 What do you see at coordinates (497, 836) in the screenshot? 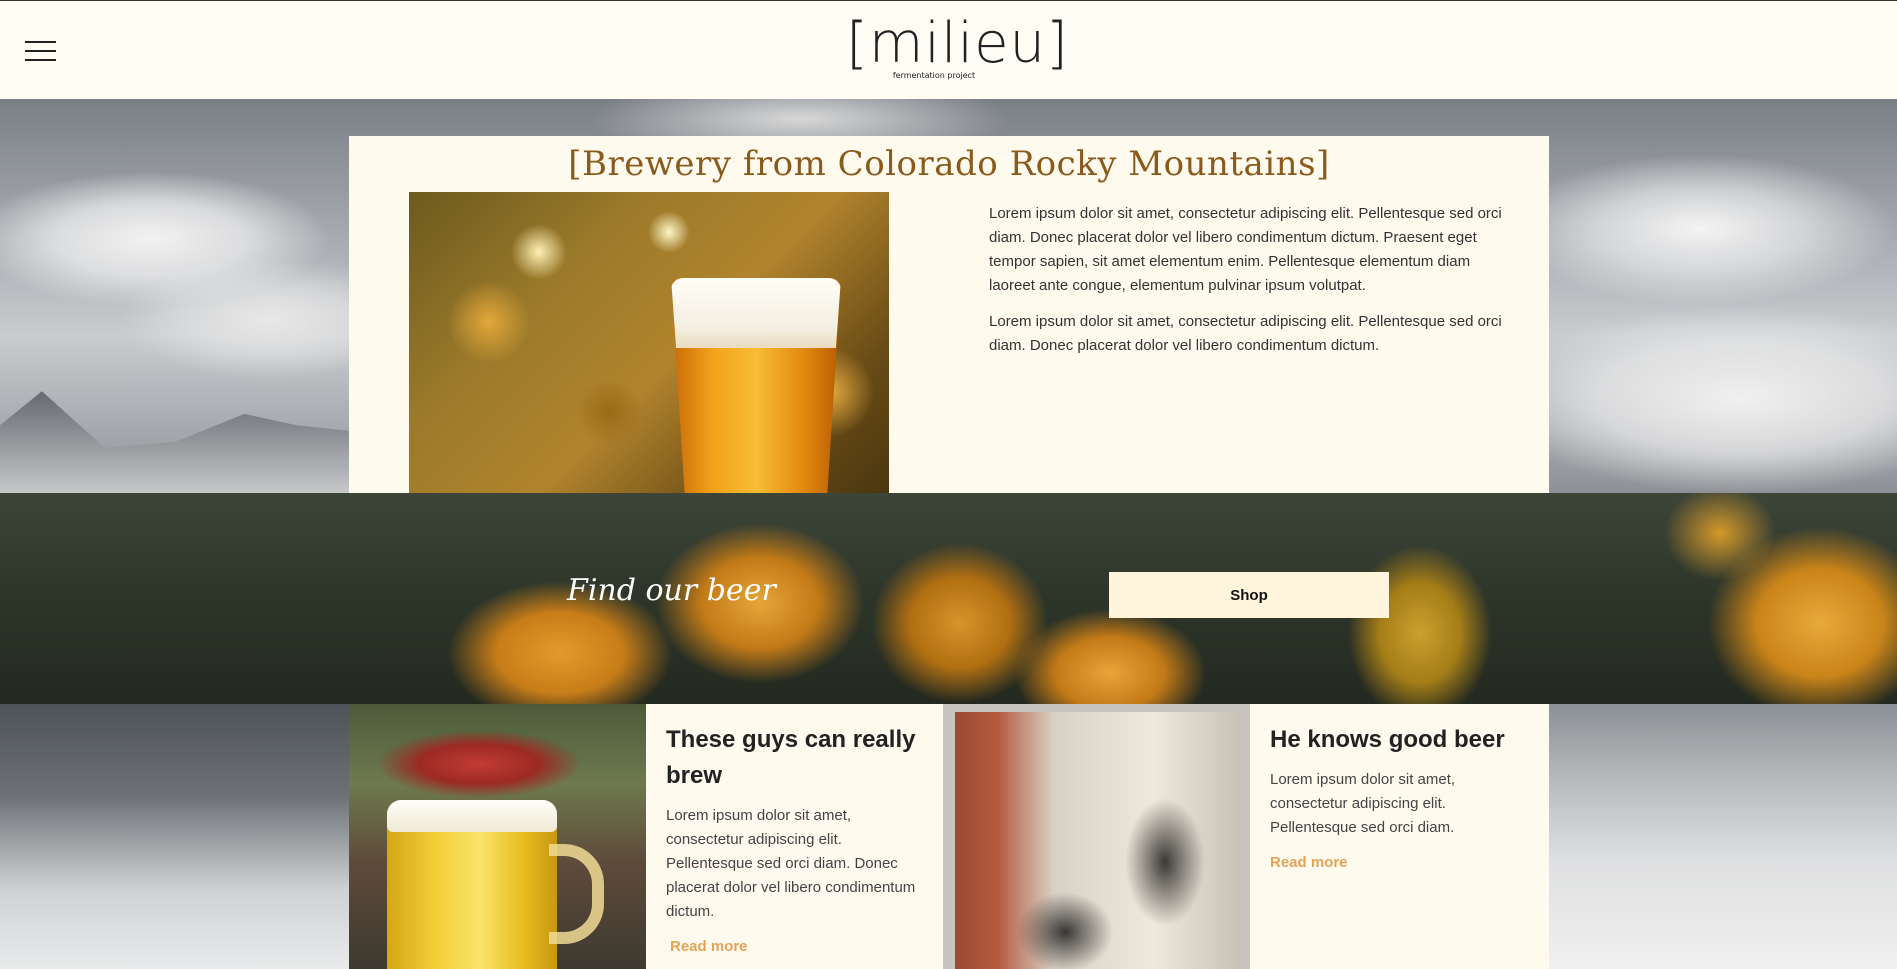
I see `beer-mug-photo` at bounding box center [497, 836].